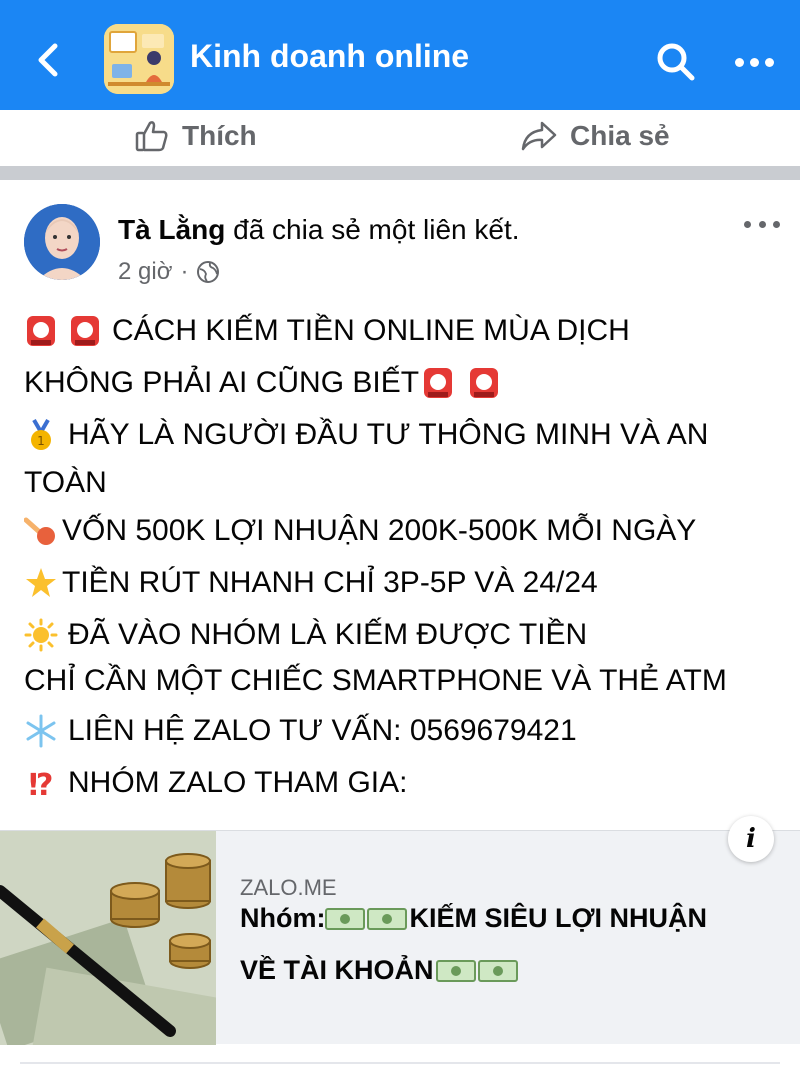  Describe the element at coordinates (41, 441) in the screenshot. I see `svg-text: 1` at that location.